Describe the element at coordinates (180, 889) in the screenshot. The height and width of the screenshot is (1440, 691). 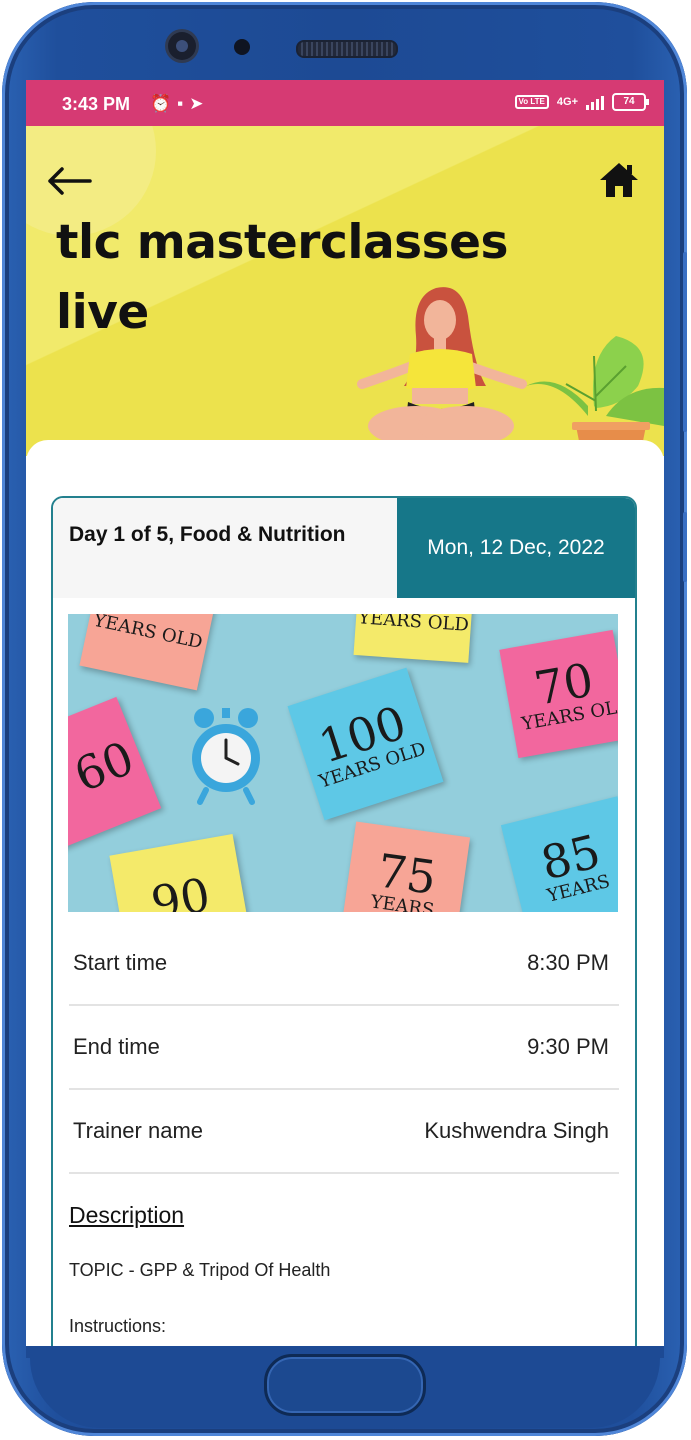
I see `sticky-note-number: 90` at that location.